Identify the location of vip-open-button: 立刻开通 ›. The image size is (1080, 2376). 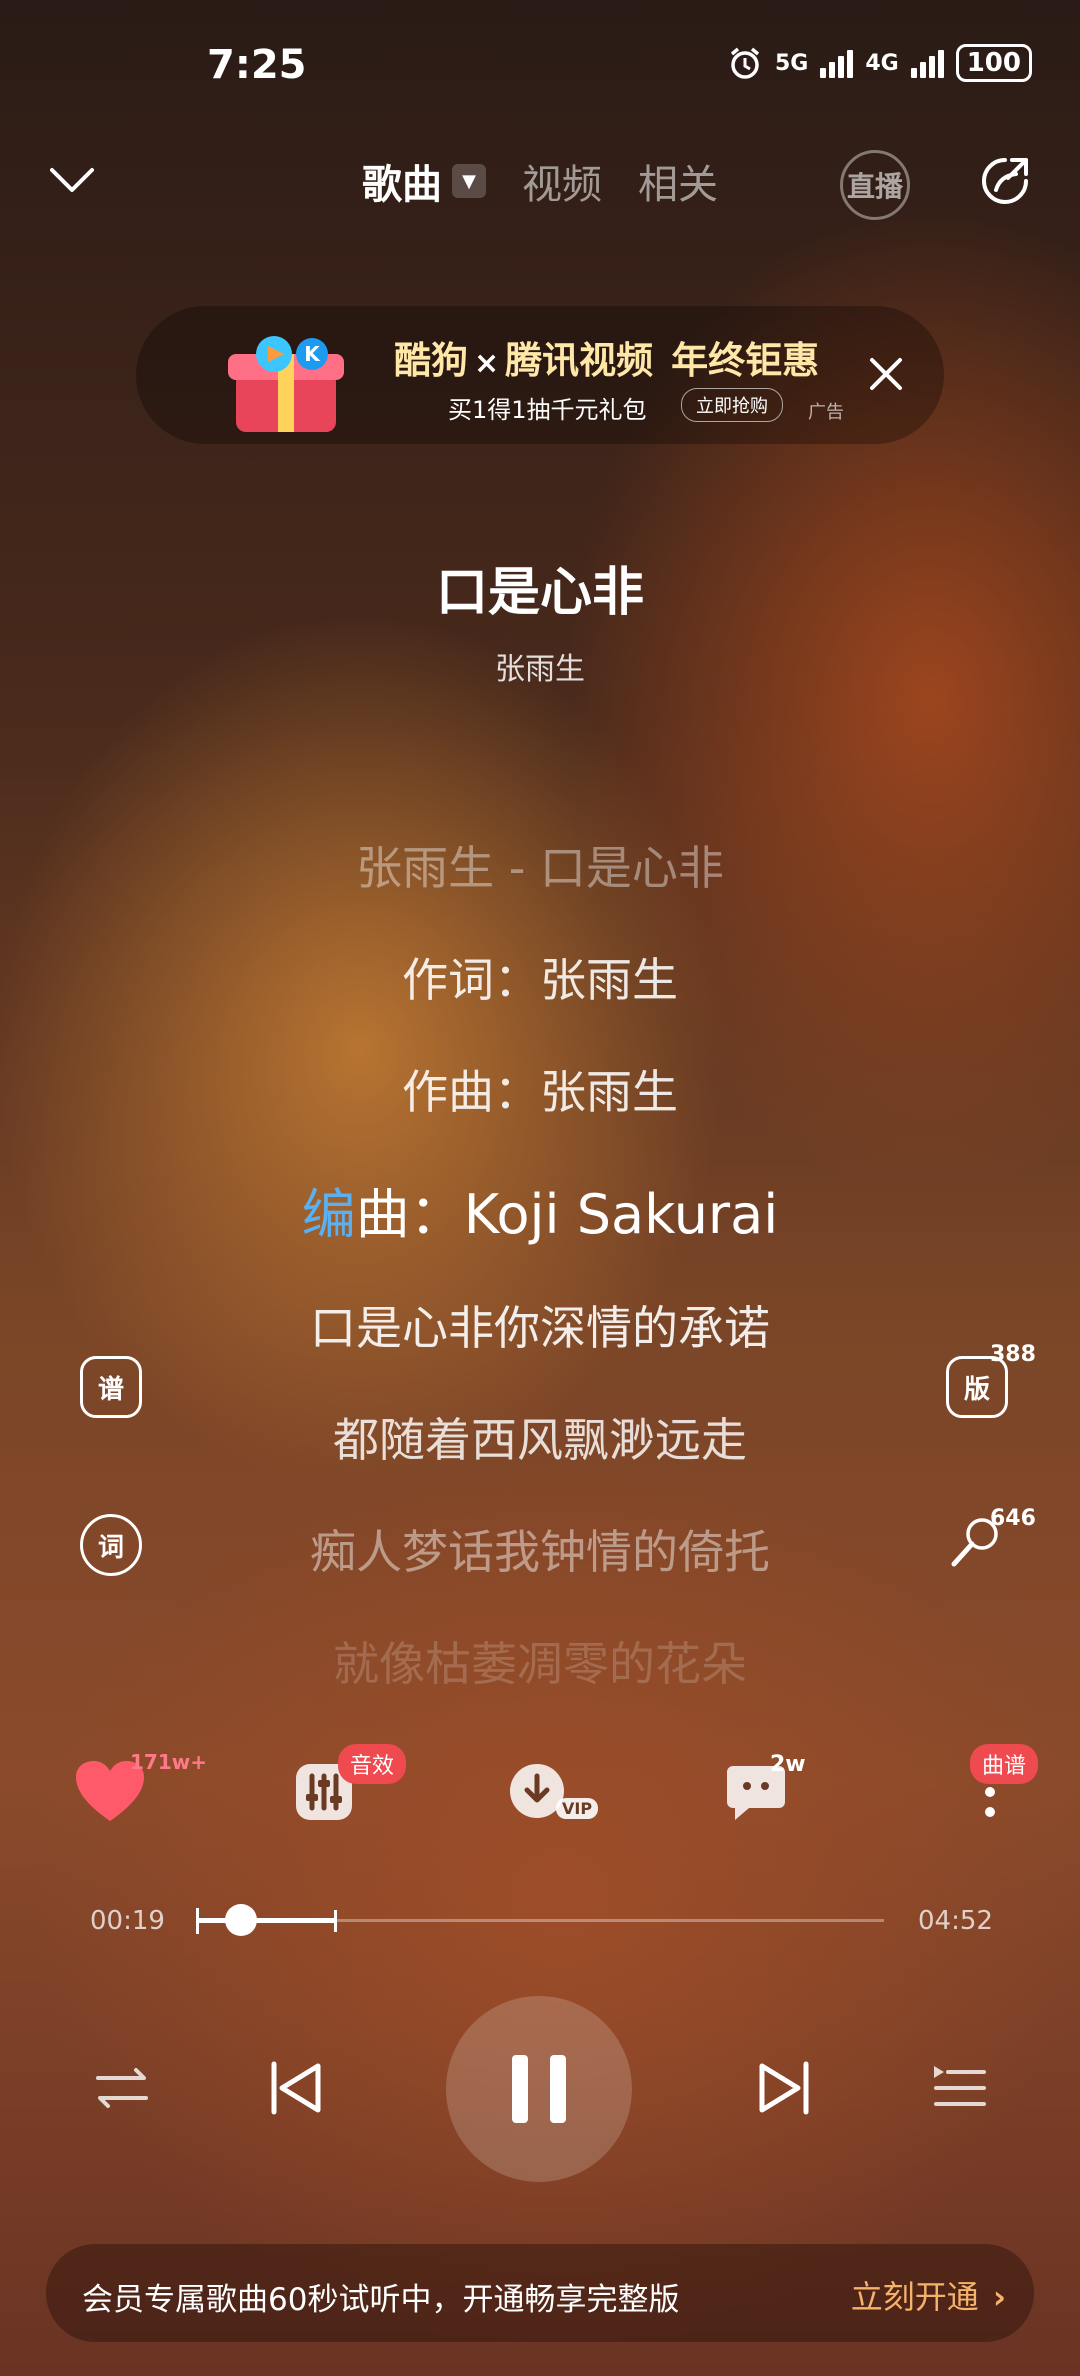
(928, 2295).